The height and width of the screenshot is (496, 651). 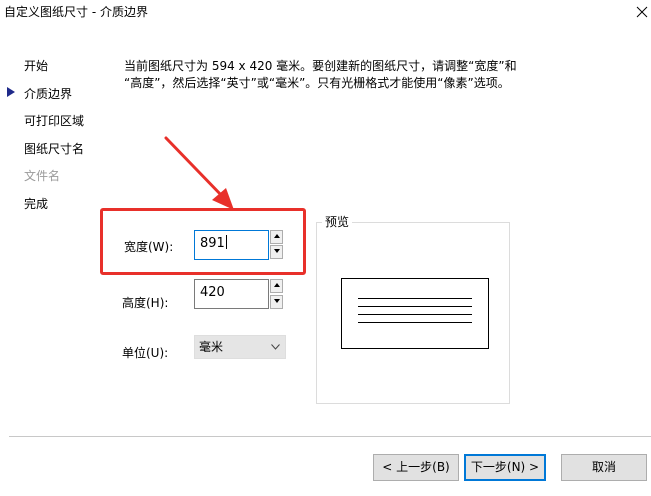 What do you see at coordinates (145, 303) in the screenshot?
I see `height-label: 高度(H):` at bounding box center [145, 303].